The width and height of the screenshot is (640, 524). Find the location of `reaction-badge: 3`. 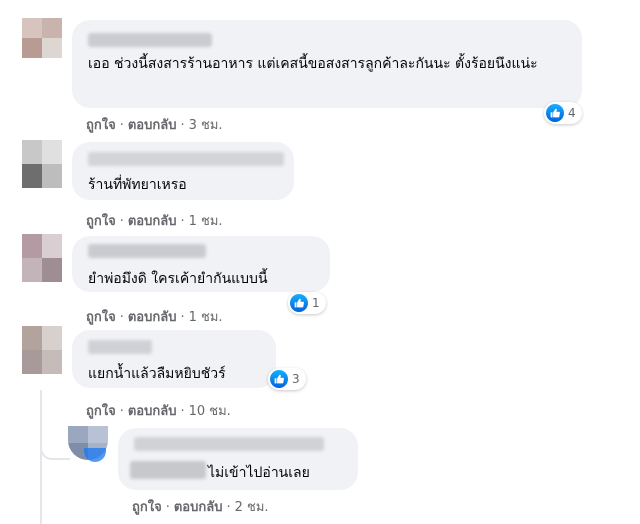

reaction-badge: 3 is located at coordinates (287, 379).